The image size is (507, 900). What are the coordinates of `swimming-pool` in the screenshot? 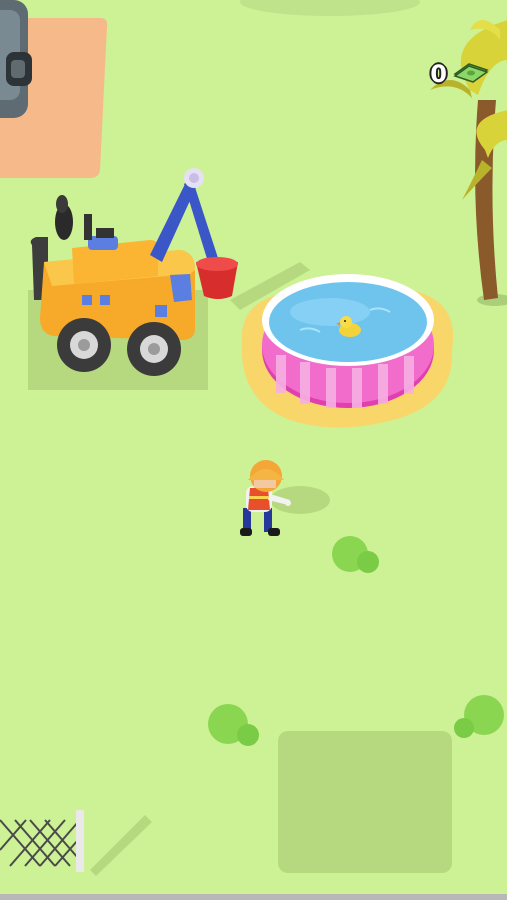 It's located at (347, 351).